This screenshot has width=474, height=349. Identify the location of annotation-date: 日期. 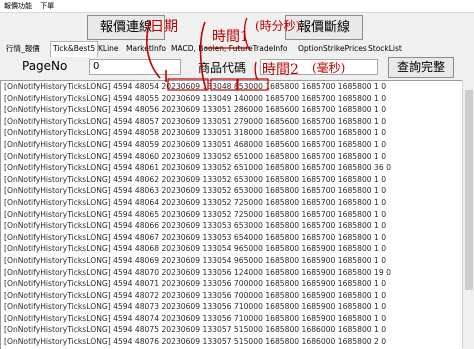
(164, 27).